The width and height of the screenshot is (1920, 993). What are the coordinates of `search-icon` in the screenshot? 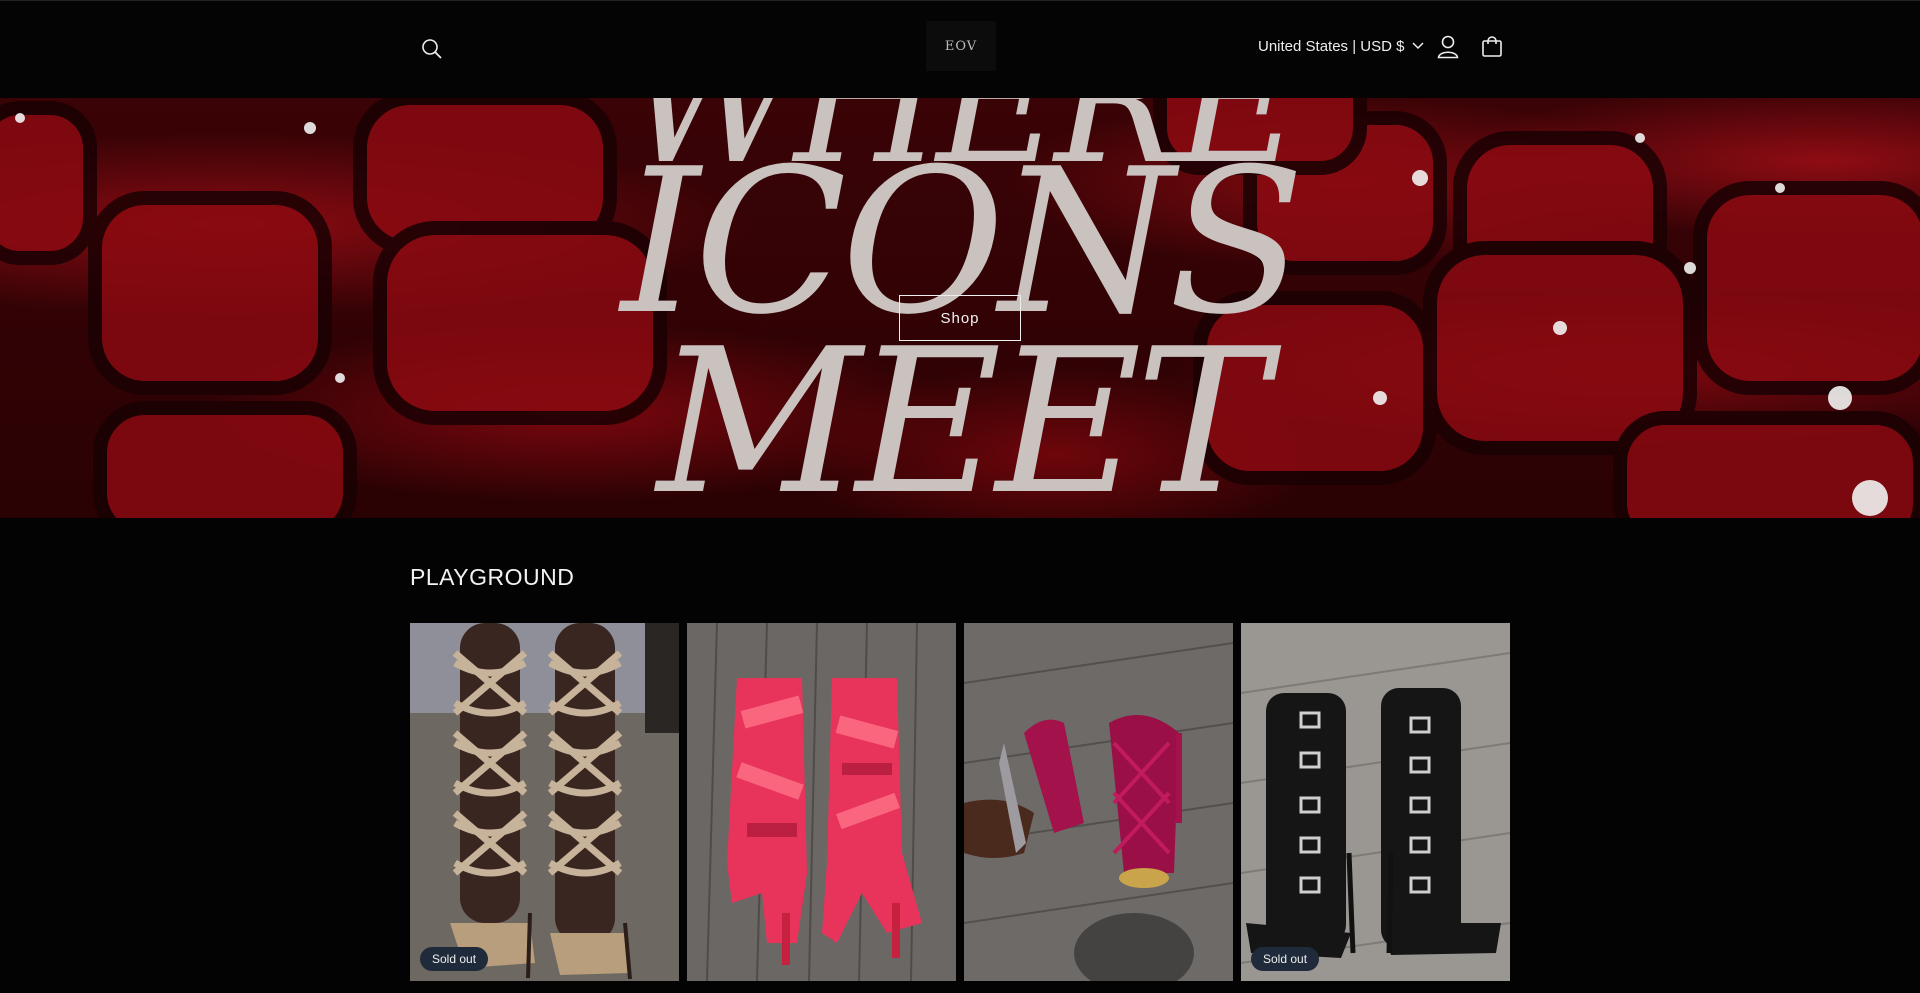 It's located at (432, 49).